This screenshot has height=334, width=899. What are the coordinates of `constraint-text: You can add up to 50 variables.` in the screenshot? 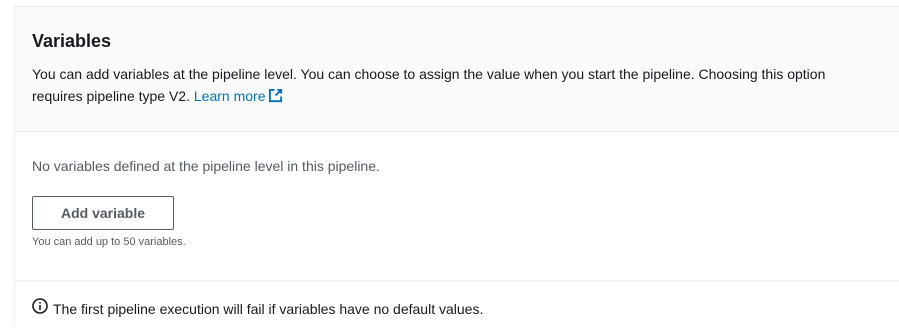 It's located at (109, 242).